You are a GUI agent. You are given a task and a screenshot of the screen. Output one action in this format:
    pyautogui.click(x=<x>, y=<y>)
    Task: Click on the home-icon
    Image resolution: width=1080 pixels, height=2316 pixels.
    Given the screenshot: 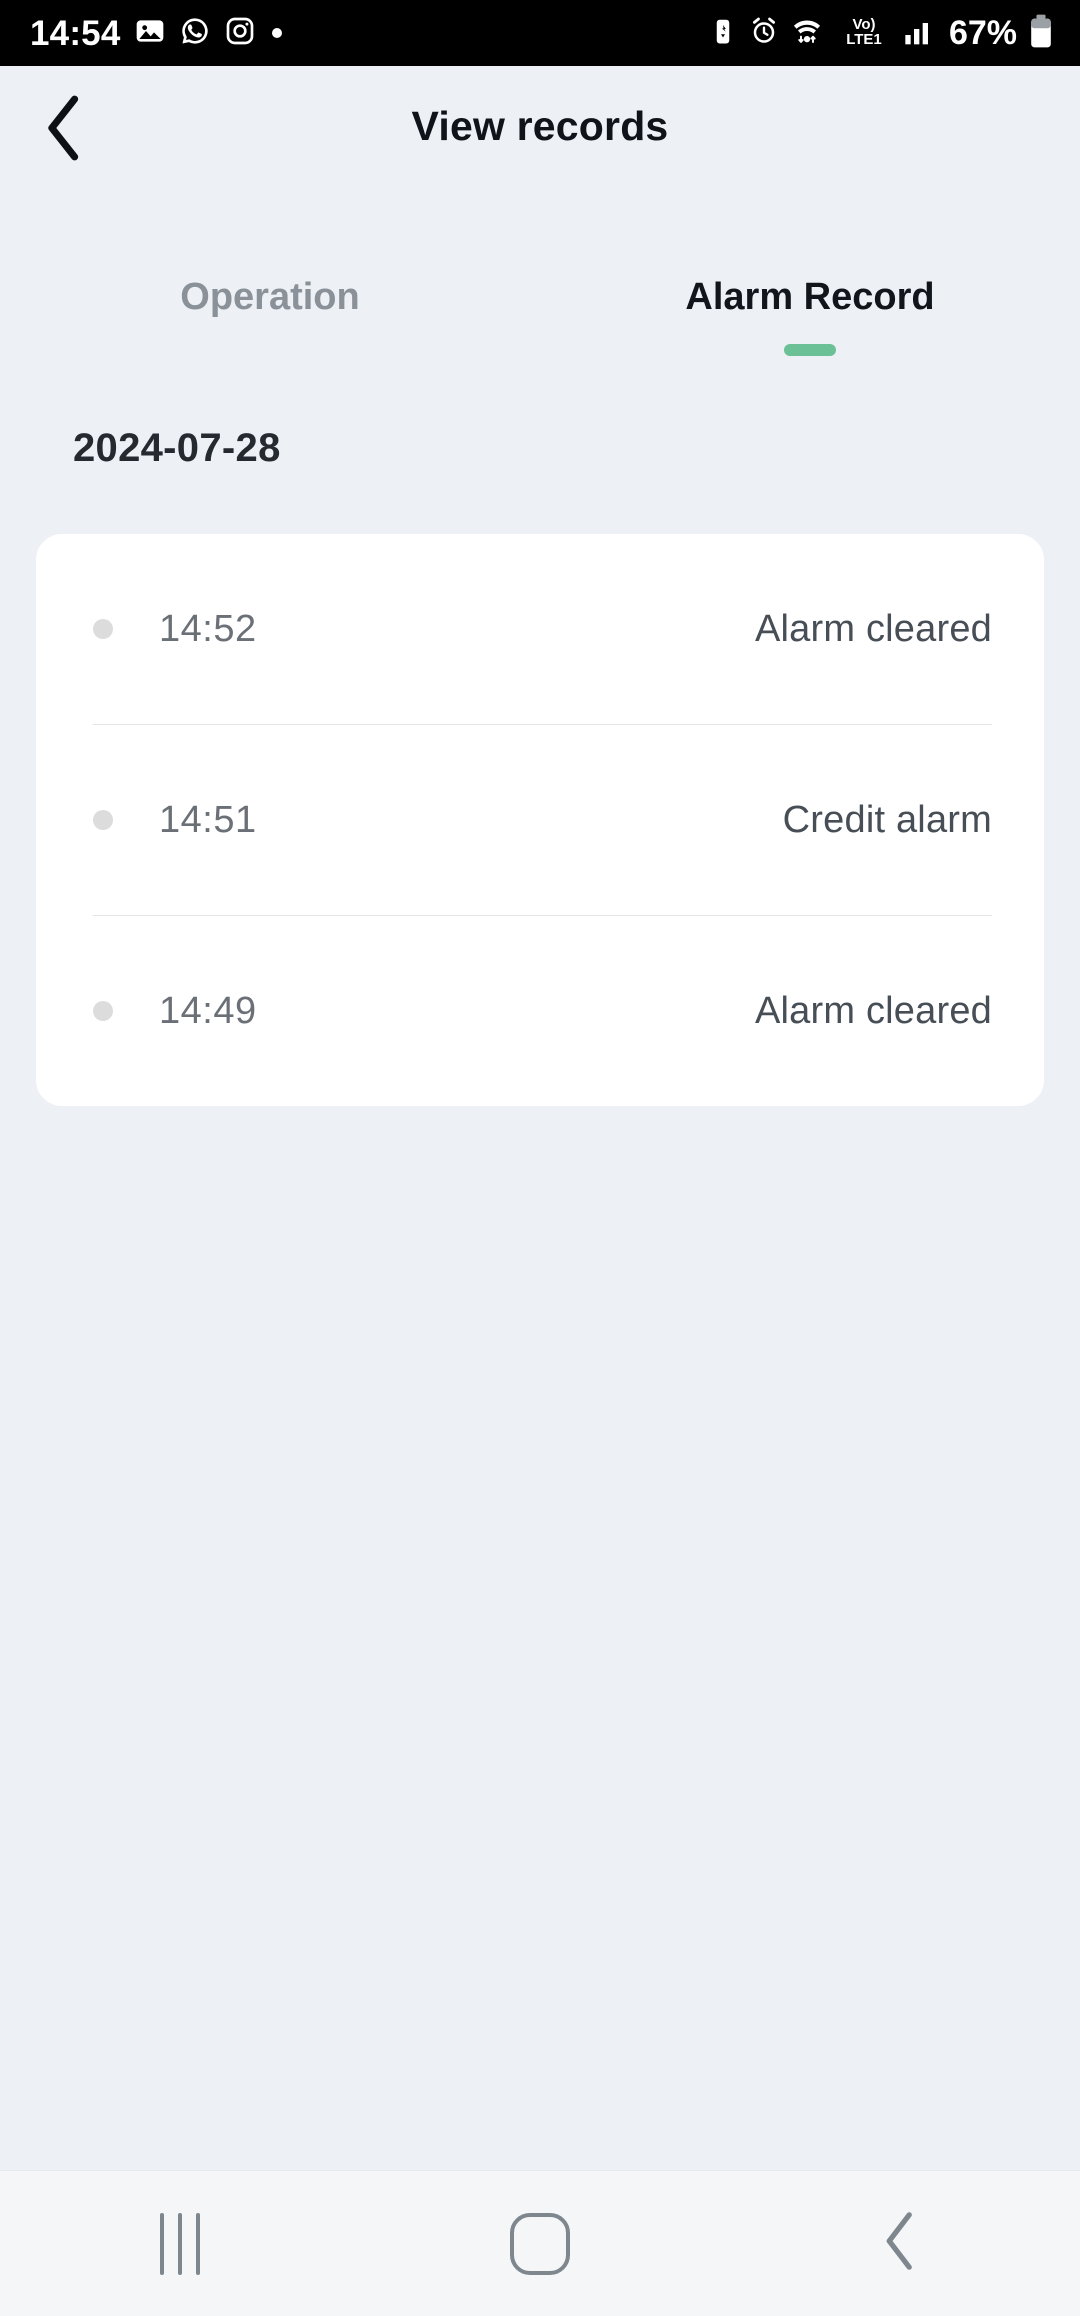 What is the action you would take?
    pyautogui.click(x=540, y=2243)
    